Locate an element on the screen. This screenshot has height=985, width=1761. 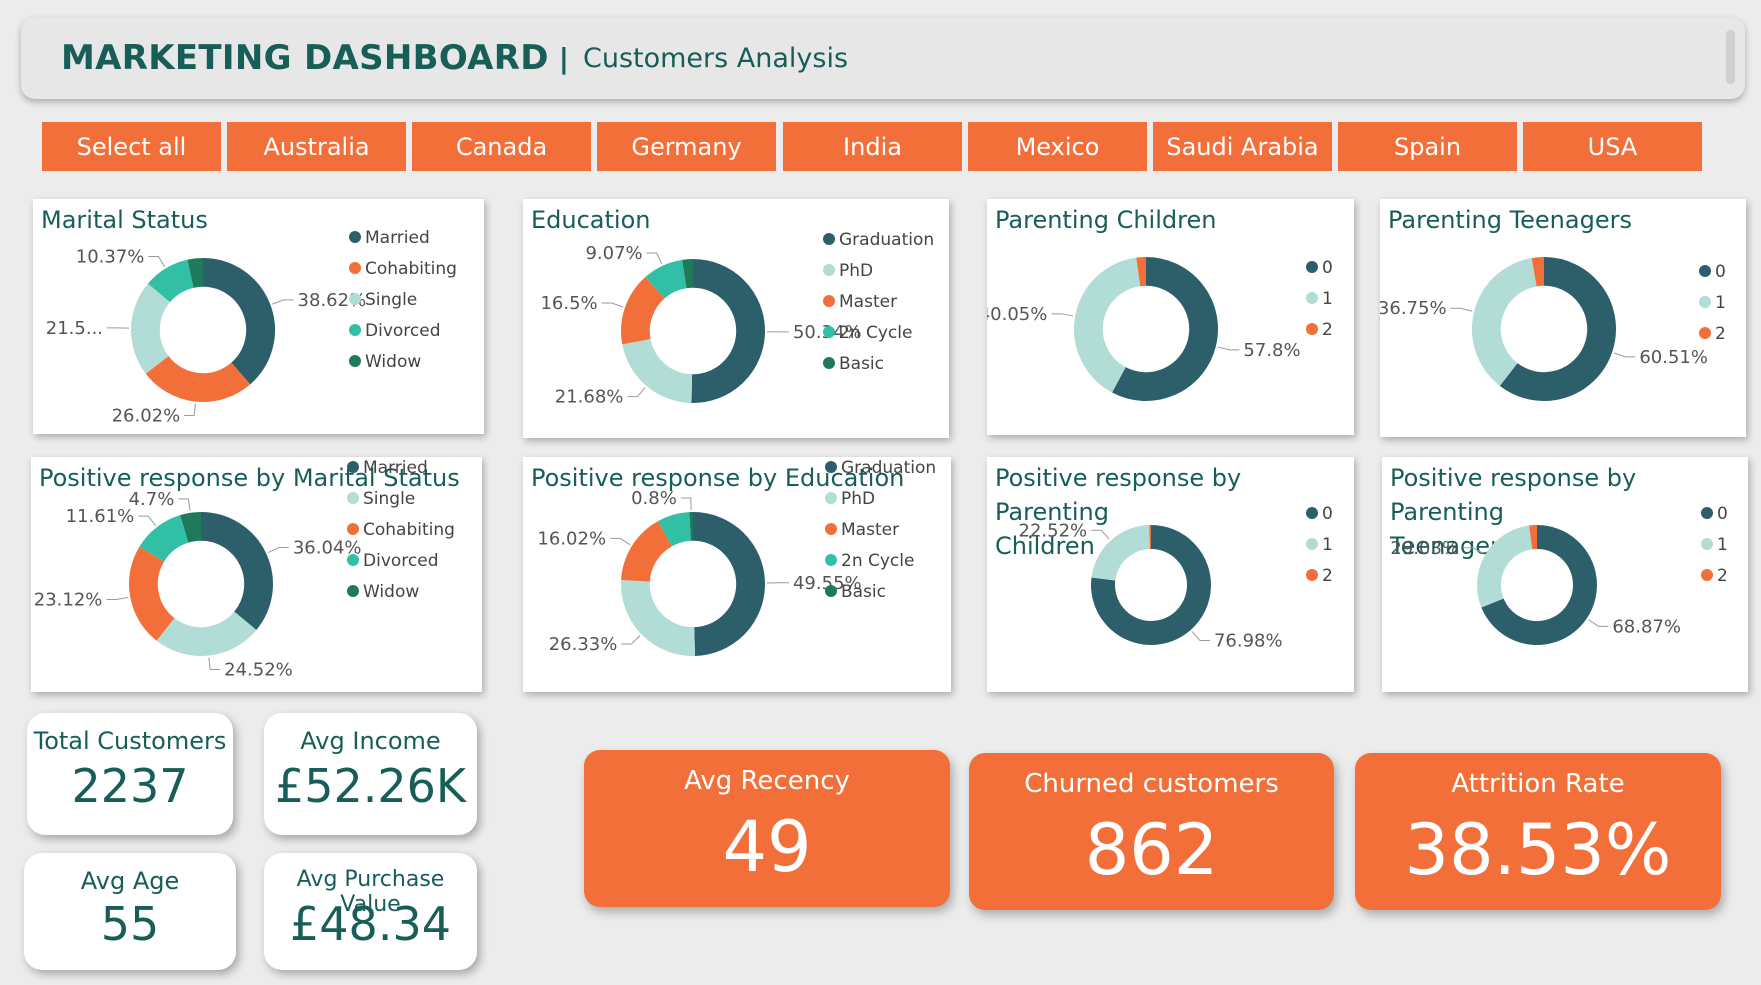
slicer-saudi-arabia: Saudi Arabia is located at coordinates (1242, 146).